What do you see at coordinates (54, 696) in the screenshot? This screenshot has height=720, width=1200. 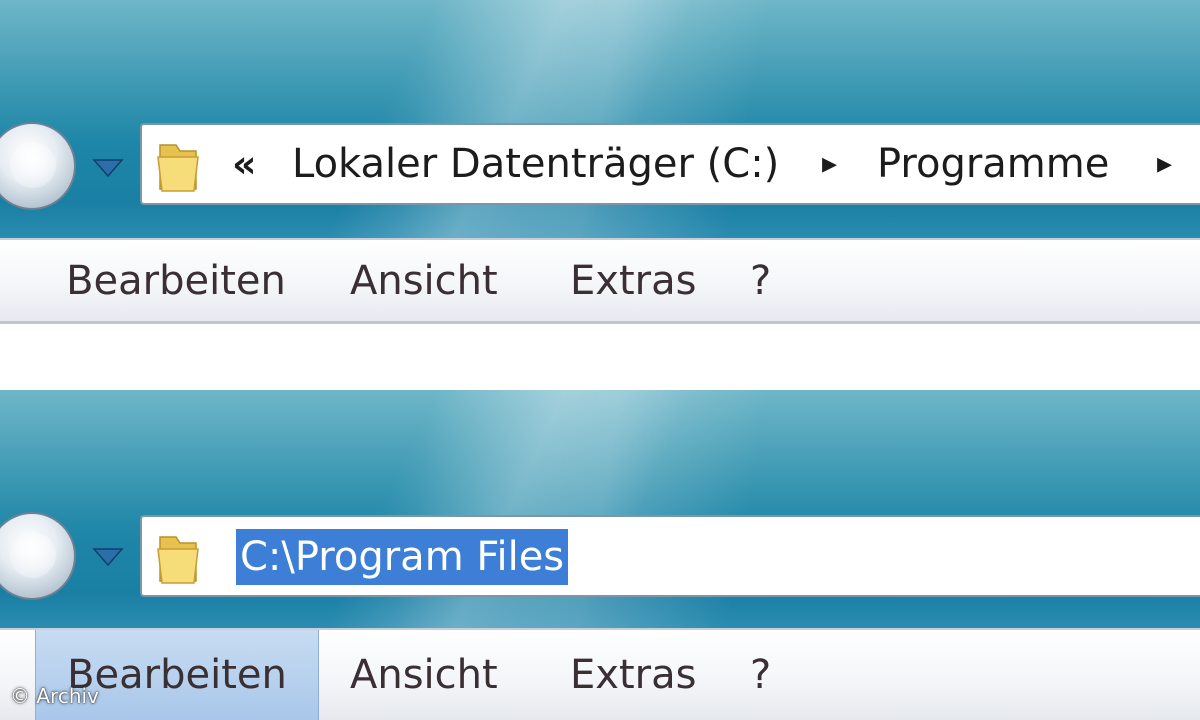 I see `copyright-watermark: © Archiv` at bounding box center [54, 696].